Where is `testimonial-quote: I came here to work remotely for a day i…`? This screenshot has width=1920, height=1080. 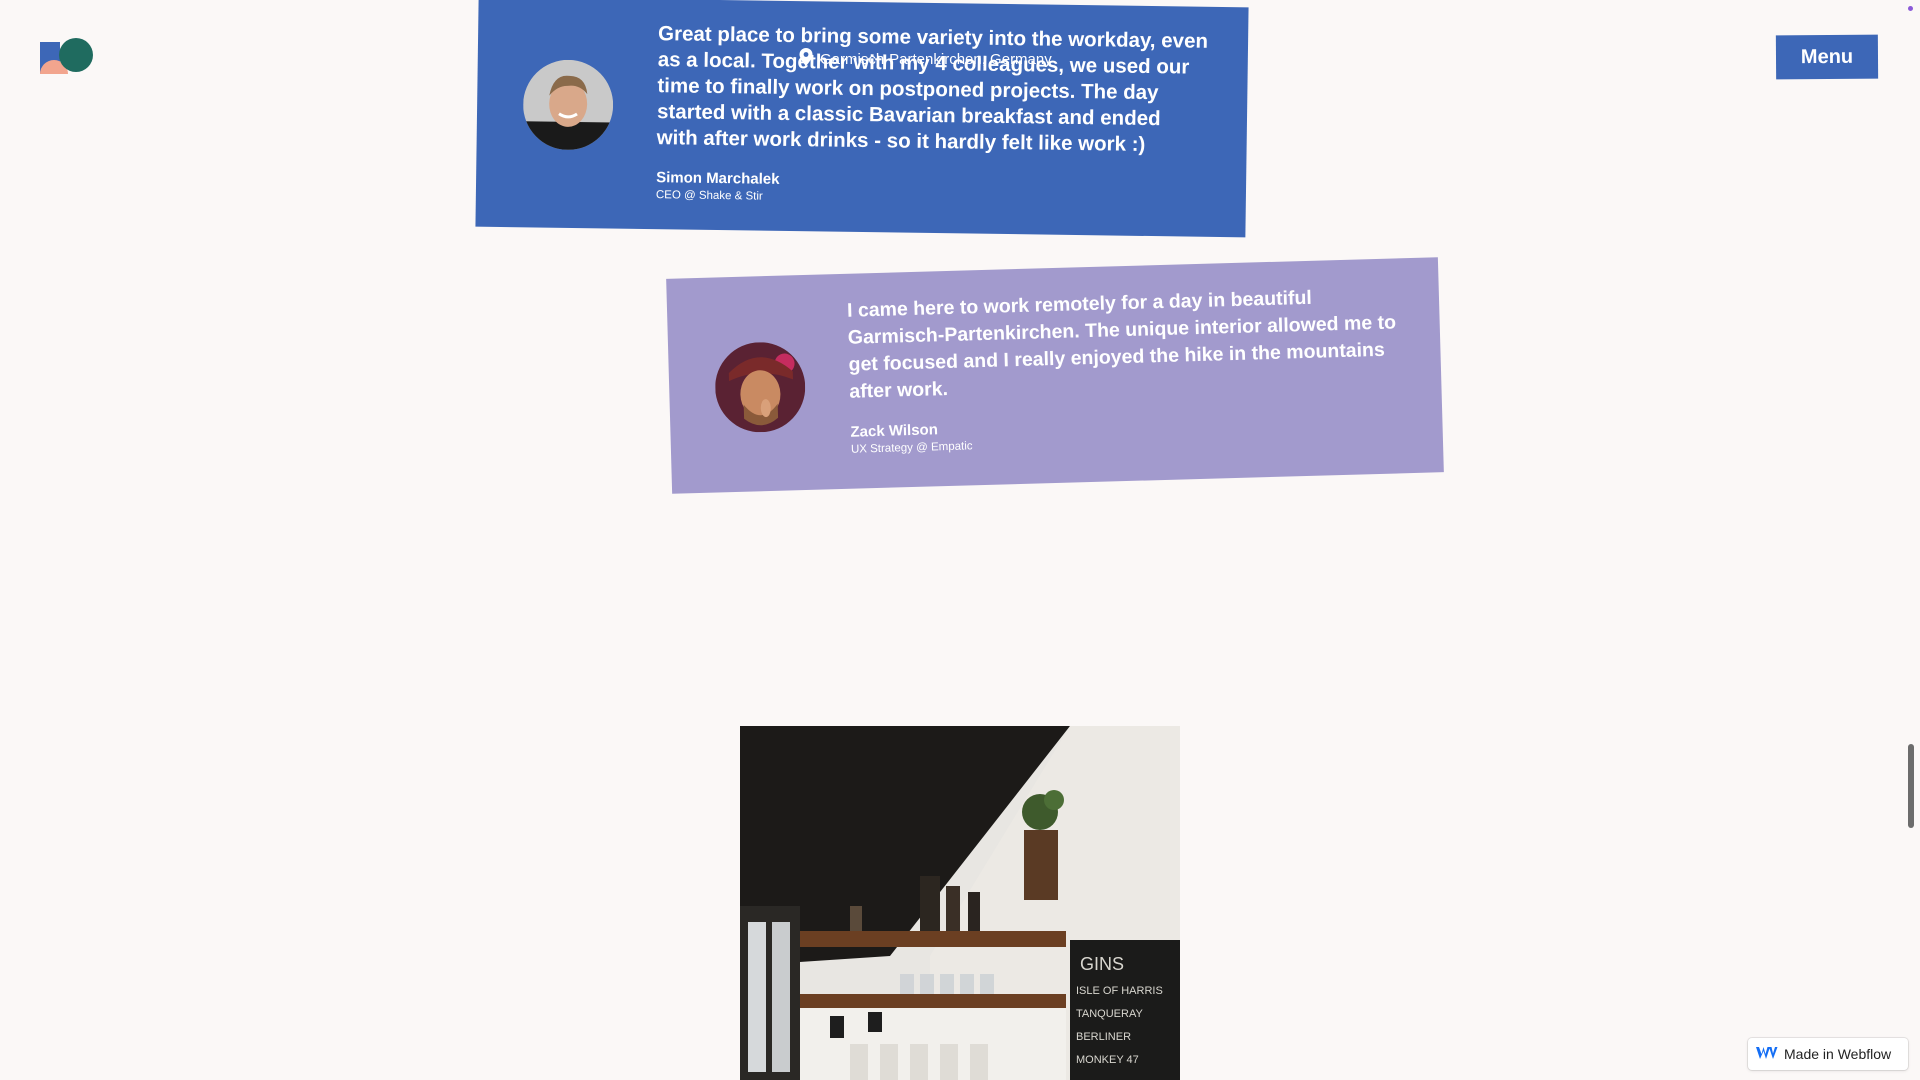
testimonial-quote: I came here to work remotely for a day i… is located at coordinates (1121, 344).